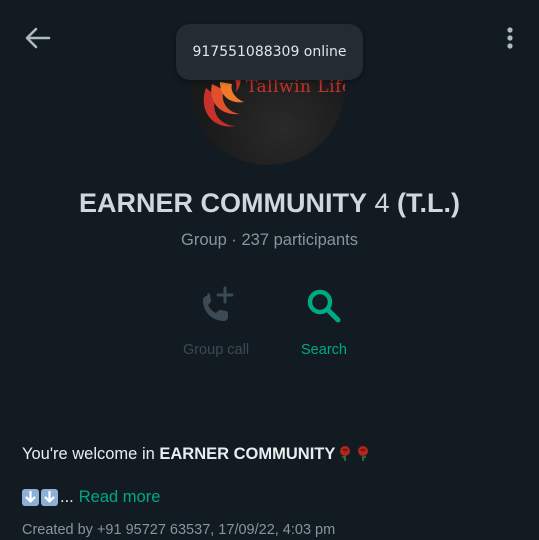  What do you see at coordinates (324, 306) in the screenshot?
I see `search-icon` at bounding box center [324, 306].